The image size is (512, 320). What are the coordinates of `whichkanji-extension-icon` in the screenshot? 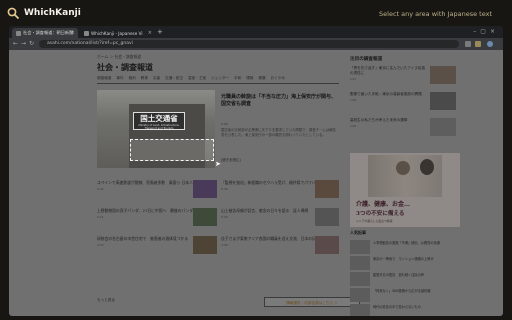 It's located at (478, 44).